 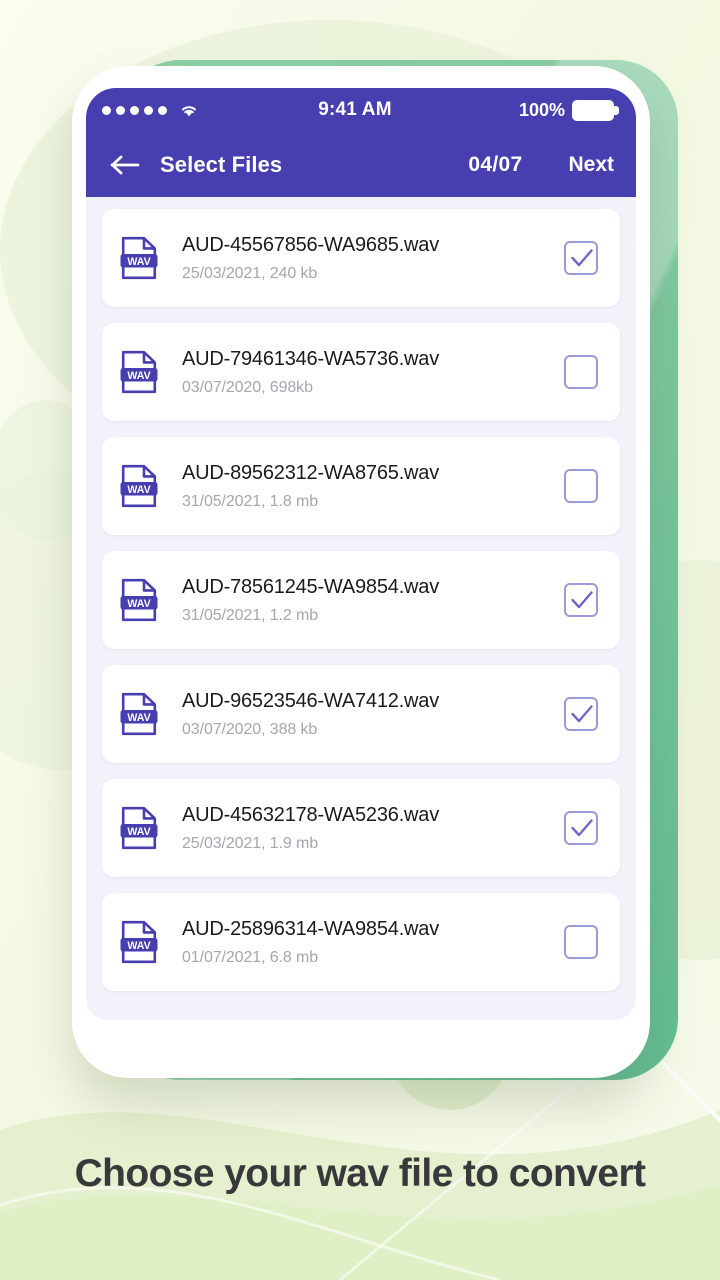 What do you see at coordinates (311, 472) in the screenshot?
I see `file-name: AUD-89562312-WA8765.wav` at bounding box center [311, 472].